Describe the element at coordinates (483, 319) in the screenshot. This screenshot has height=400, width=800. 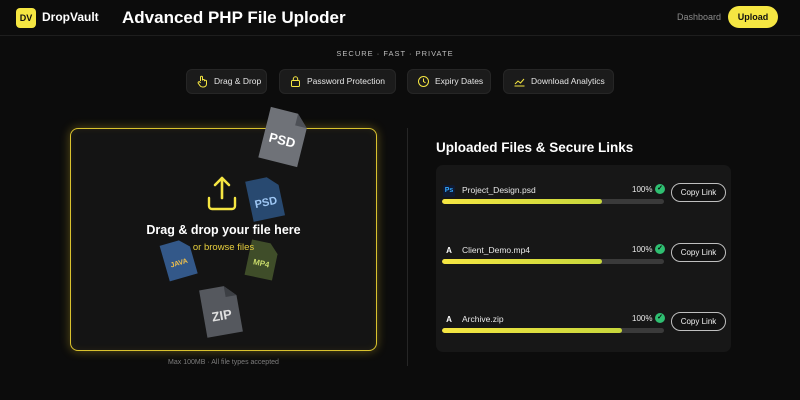
I see `file-name: Archive.zip` at that location.